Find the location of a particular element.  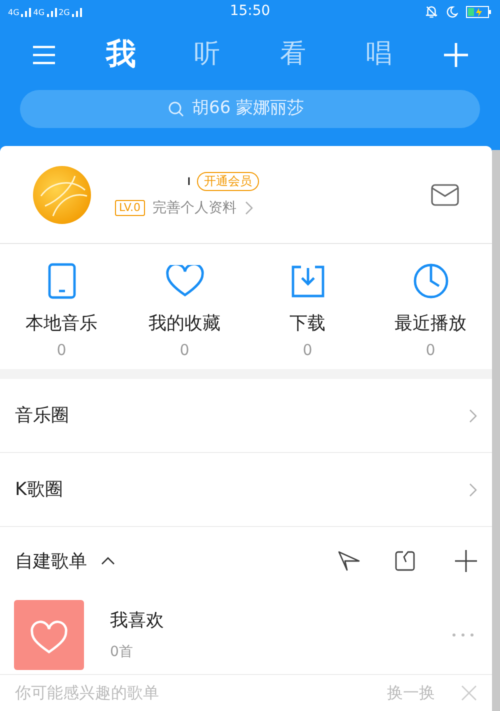

recommend-title: 你可能感兴趣的歌单 is located at coordinates (87, 693).